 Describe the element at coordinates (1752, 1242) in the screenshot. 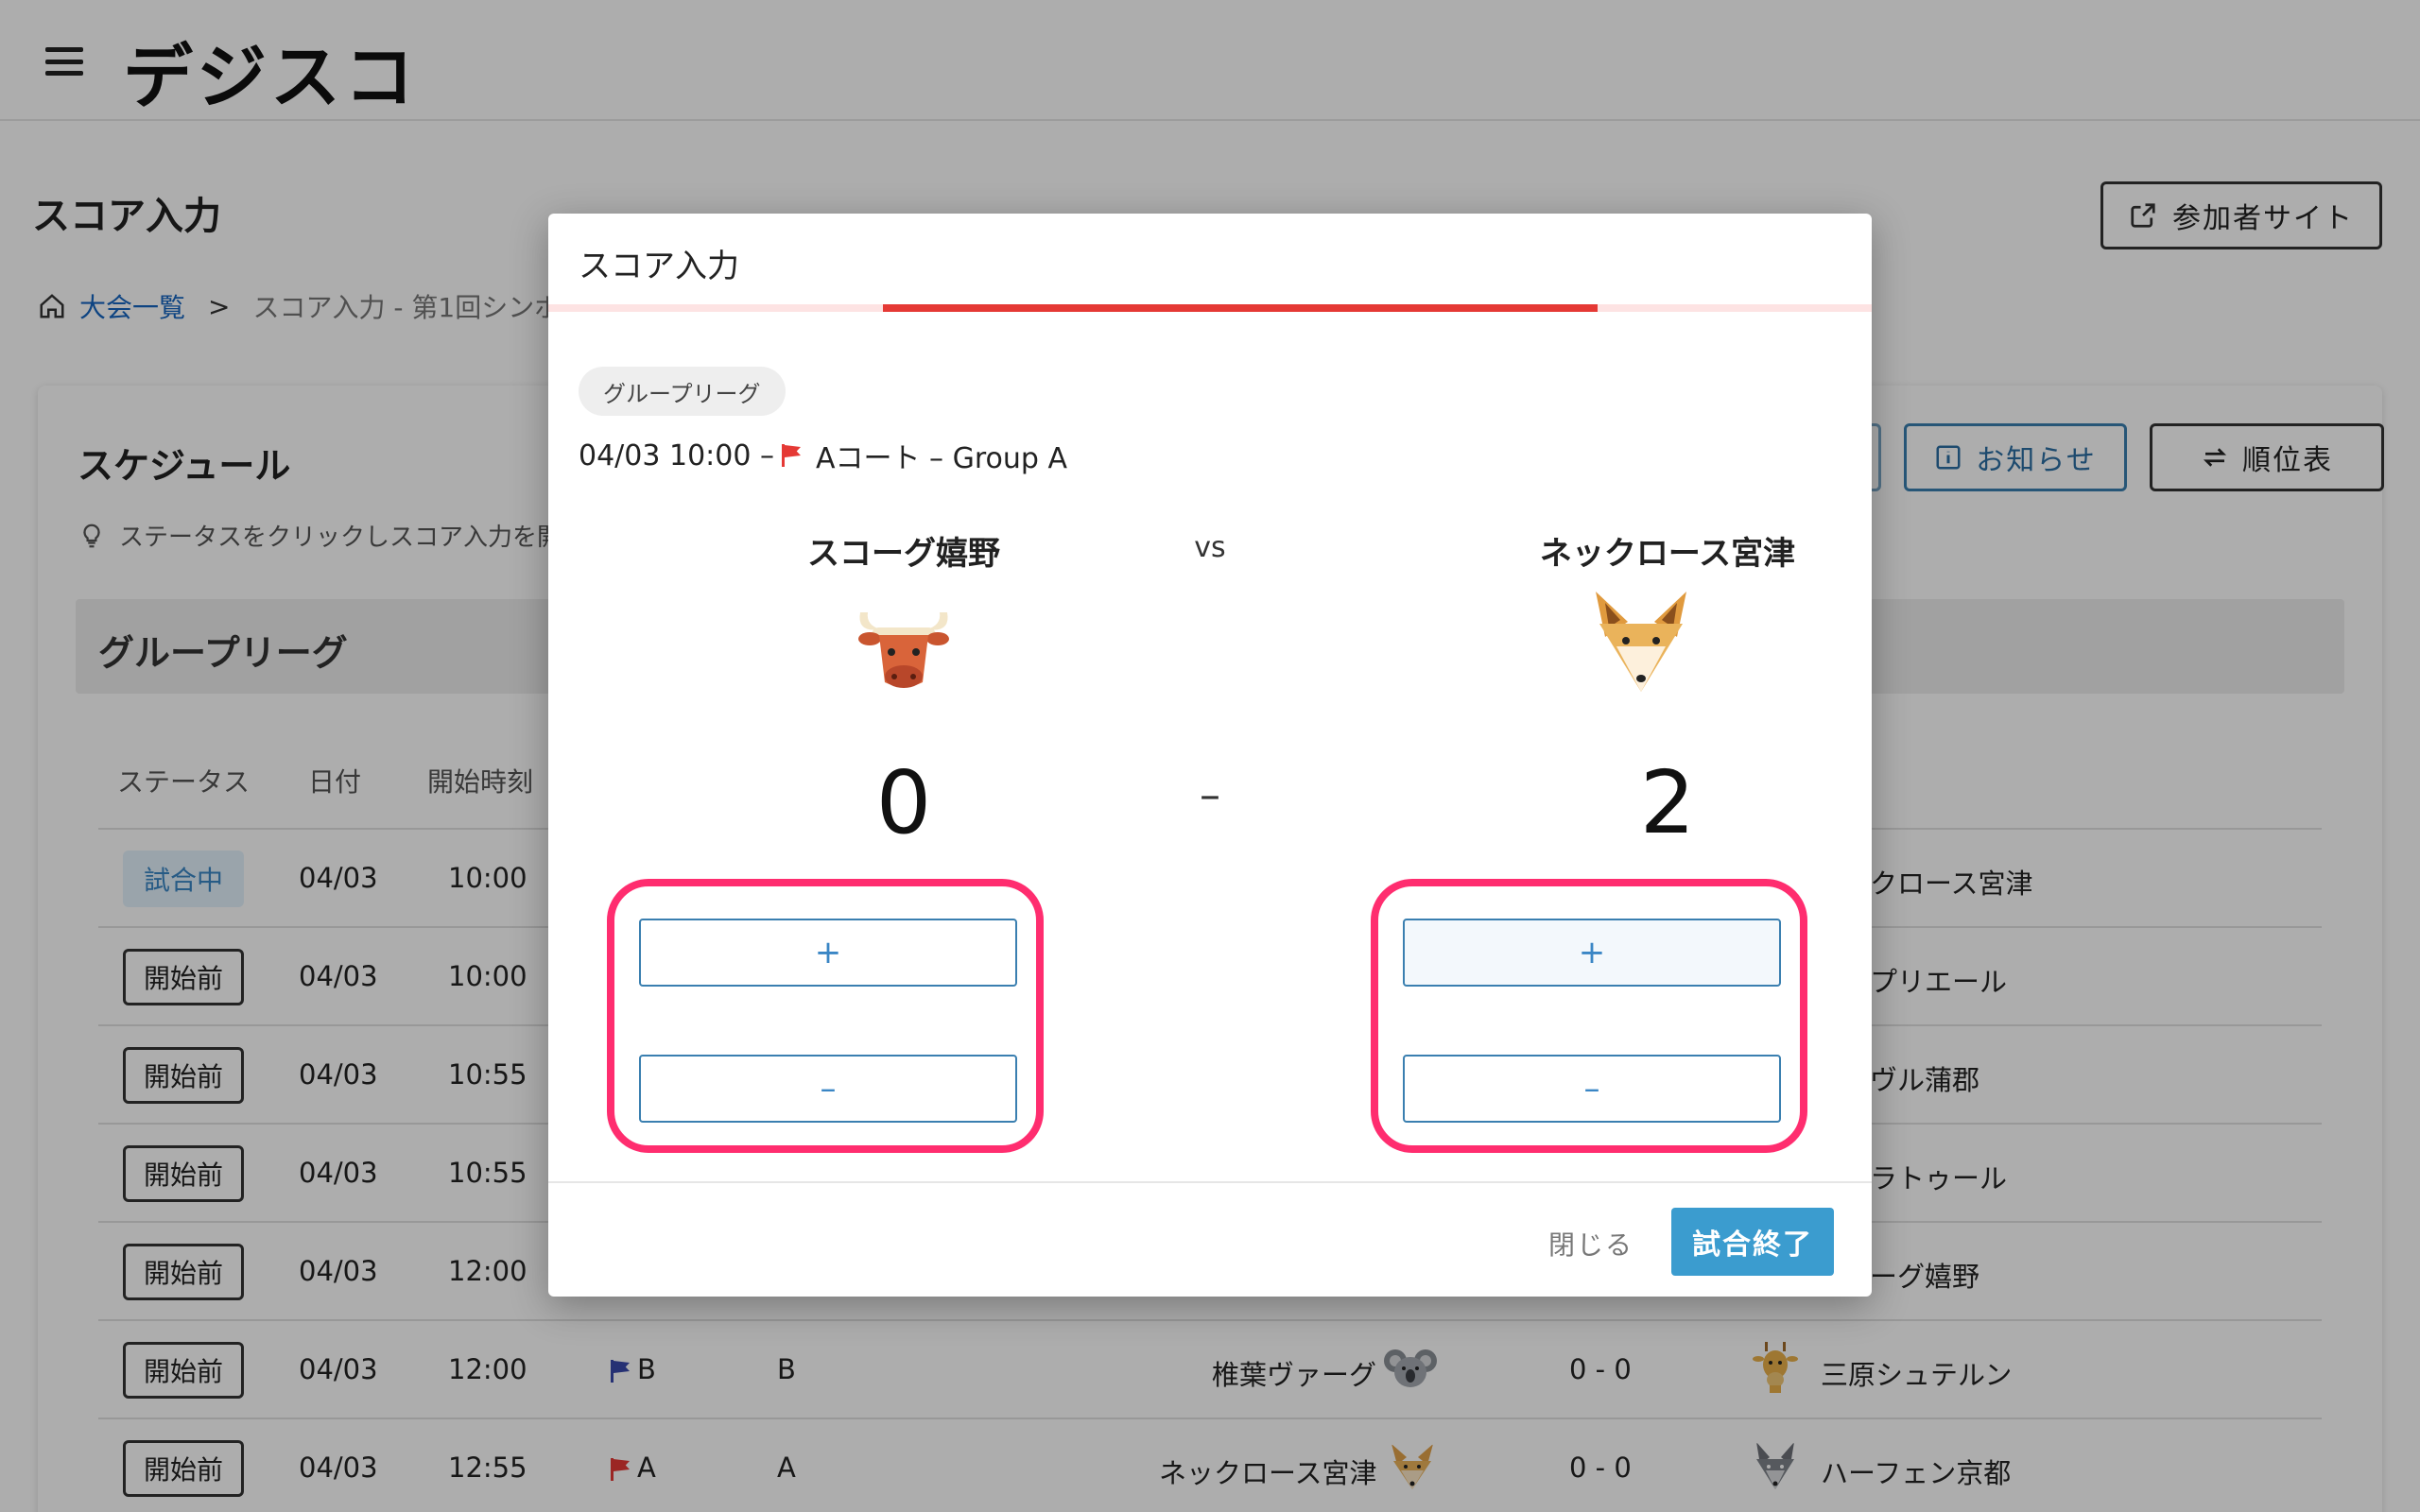

I see `finish-match-button: 試合終了` at that location.